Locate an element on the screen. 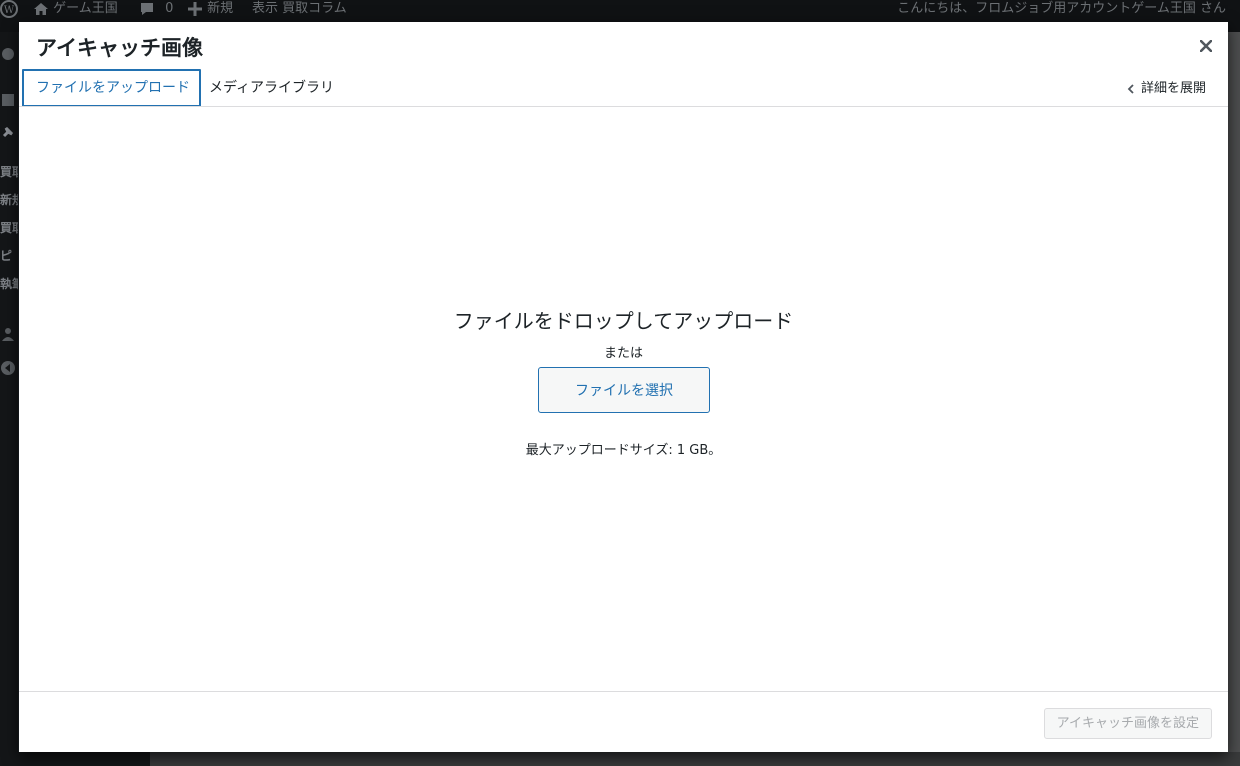  plus-icon is located at coordinates (195, 8).